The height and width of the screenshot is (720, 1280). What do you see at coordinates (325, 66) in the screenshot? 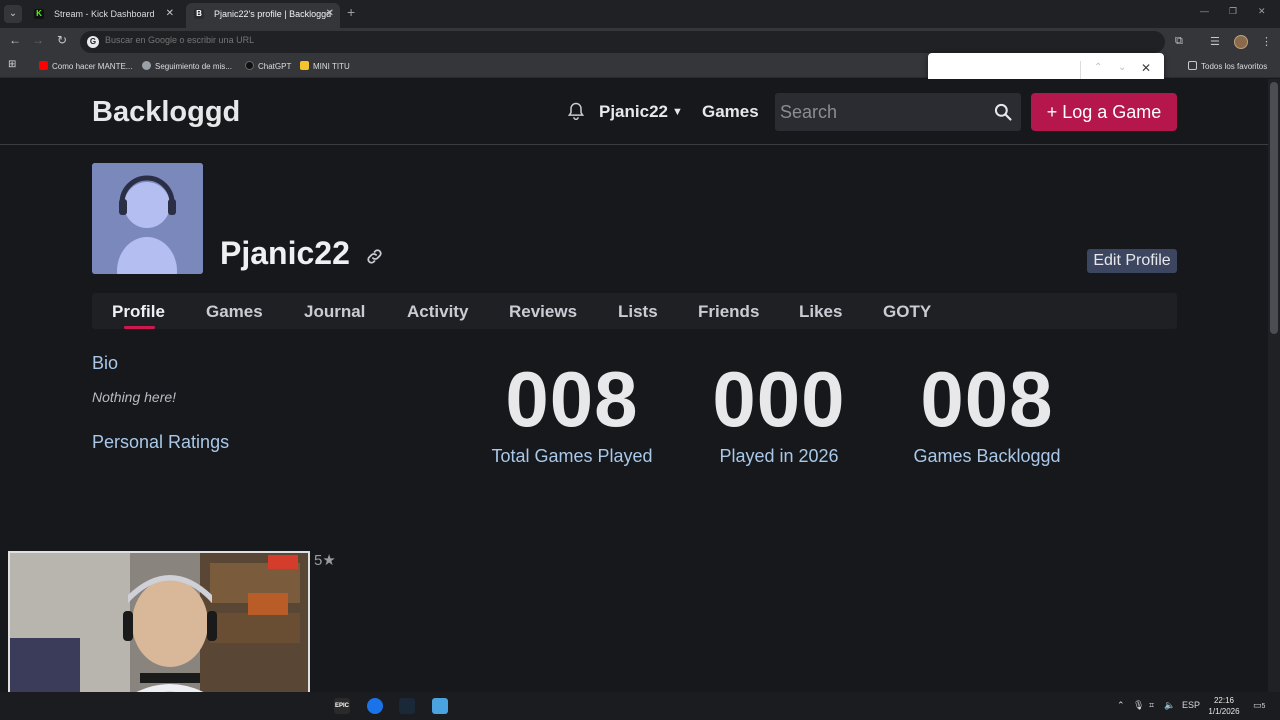
I see `bookmark-item: MINI TITU` at bounding box center [325, 66].